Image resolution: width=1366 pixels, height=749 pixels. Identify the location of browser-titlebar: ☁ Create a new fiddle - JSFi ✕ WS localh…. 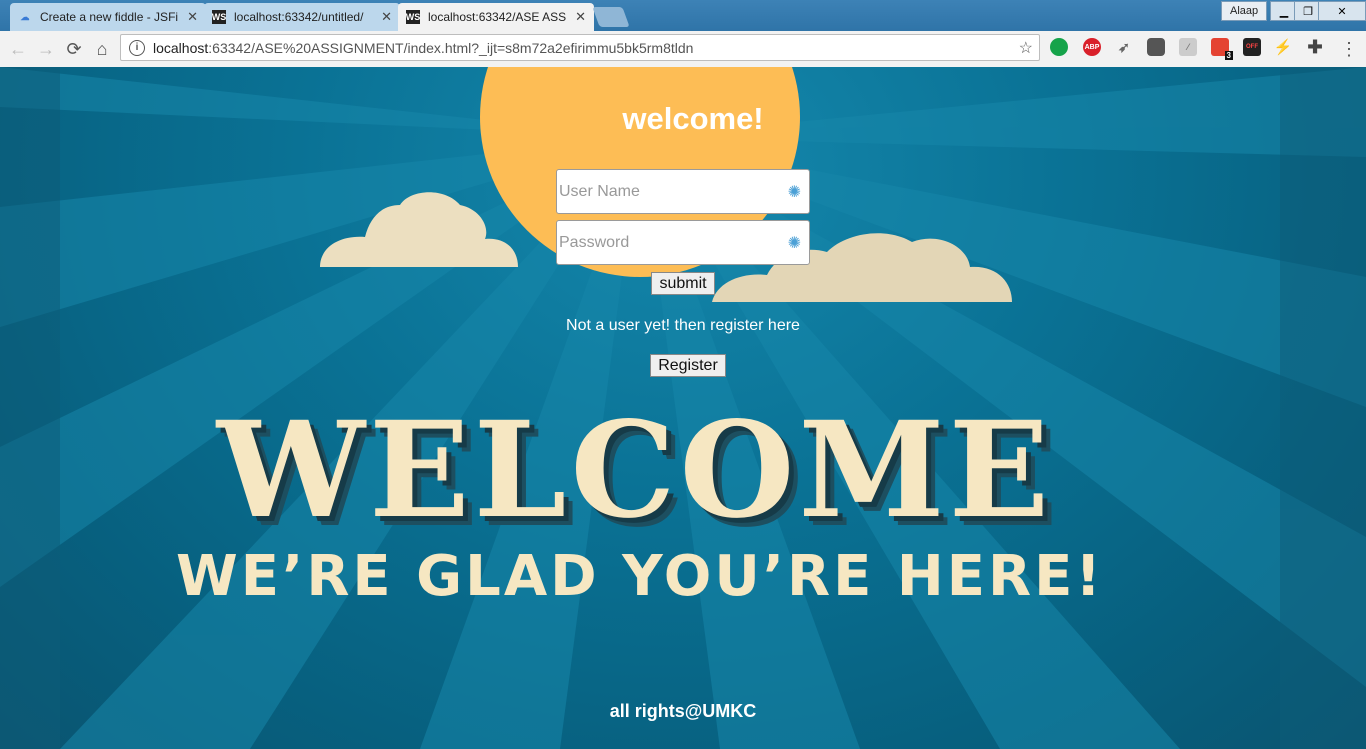
(683, 15).